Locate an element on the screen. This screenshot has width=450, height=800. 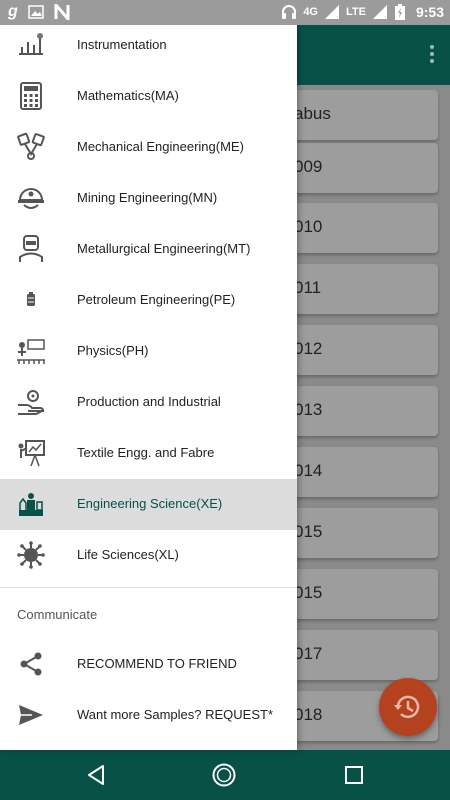
drawer-item-production: Production and Industrial is located at coordinates (148, 402).